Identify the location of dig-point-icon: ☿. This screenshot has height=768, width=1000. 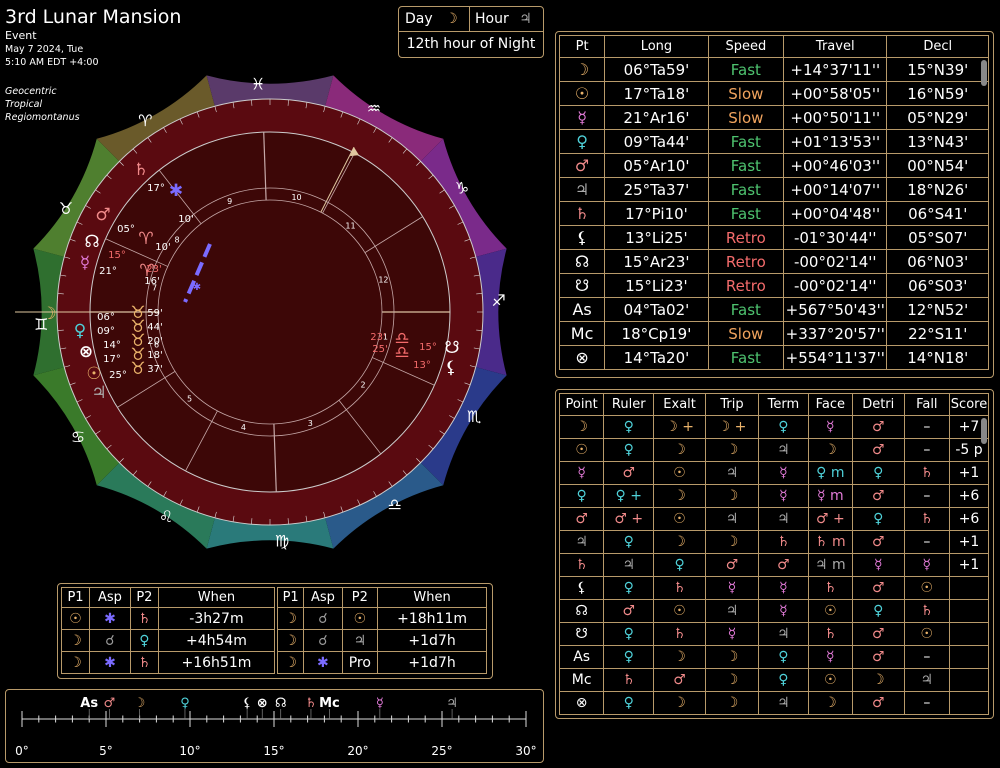
(581, 473).